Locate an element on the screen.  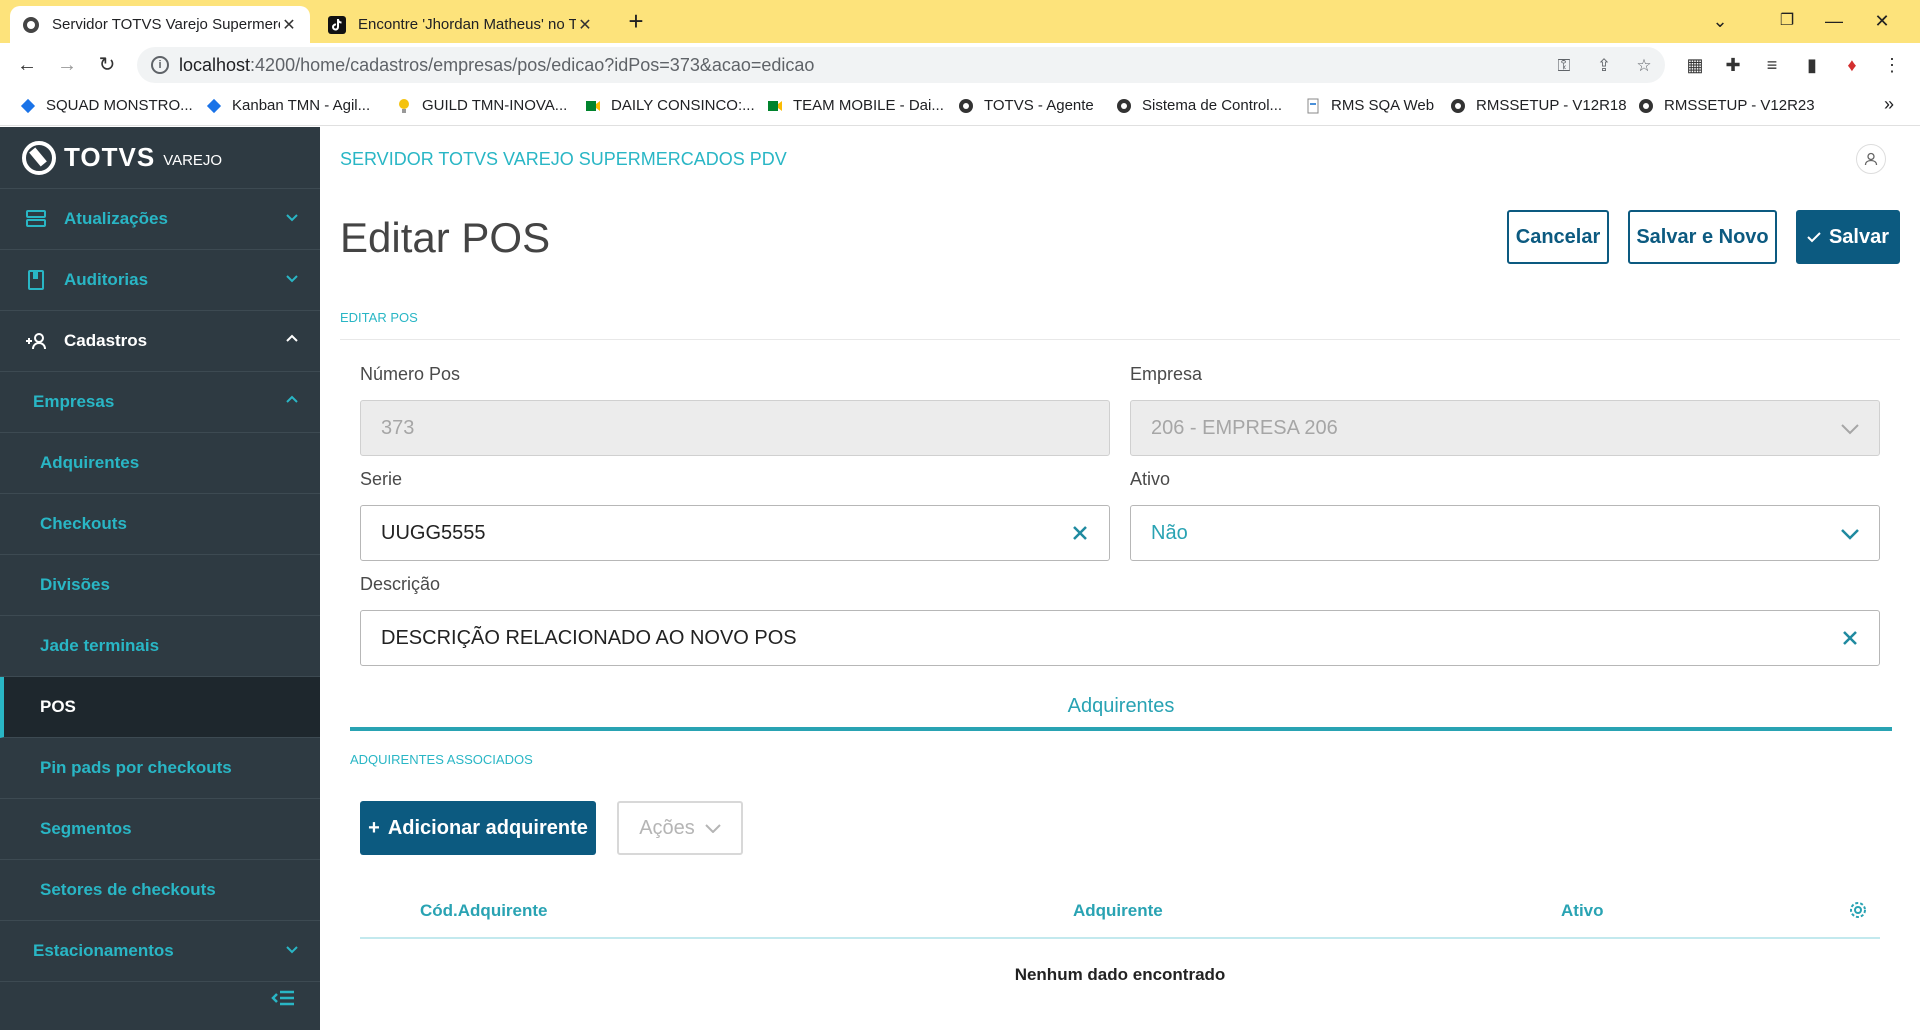
cancel-button: Cancelar is located at coordinates (1558, 237).